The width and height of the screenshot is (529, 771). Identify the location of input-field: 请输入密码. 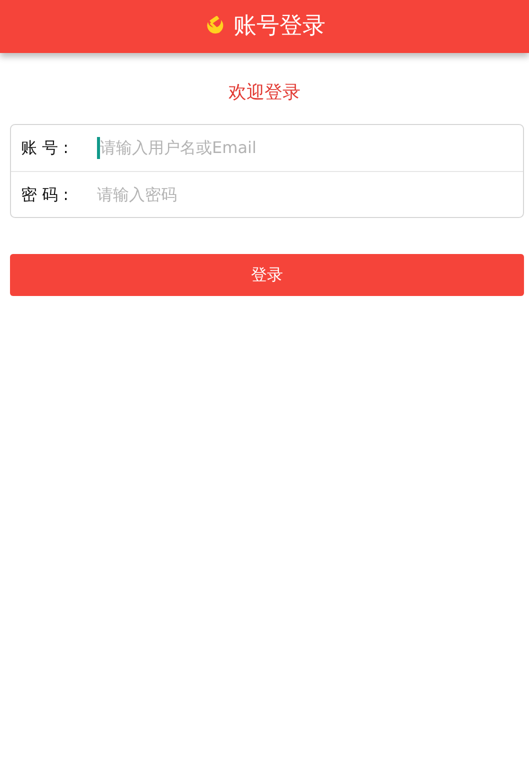
(310, 194).